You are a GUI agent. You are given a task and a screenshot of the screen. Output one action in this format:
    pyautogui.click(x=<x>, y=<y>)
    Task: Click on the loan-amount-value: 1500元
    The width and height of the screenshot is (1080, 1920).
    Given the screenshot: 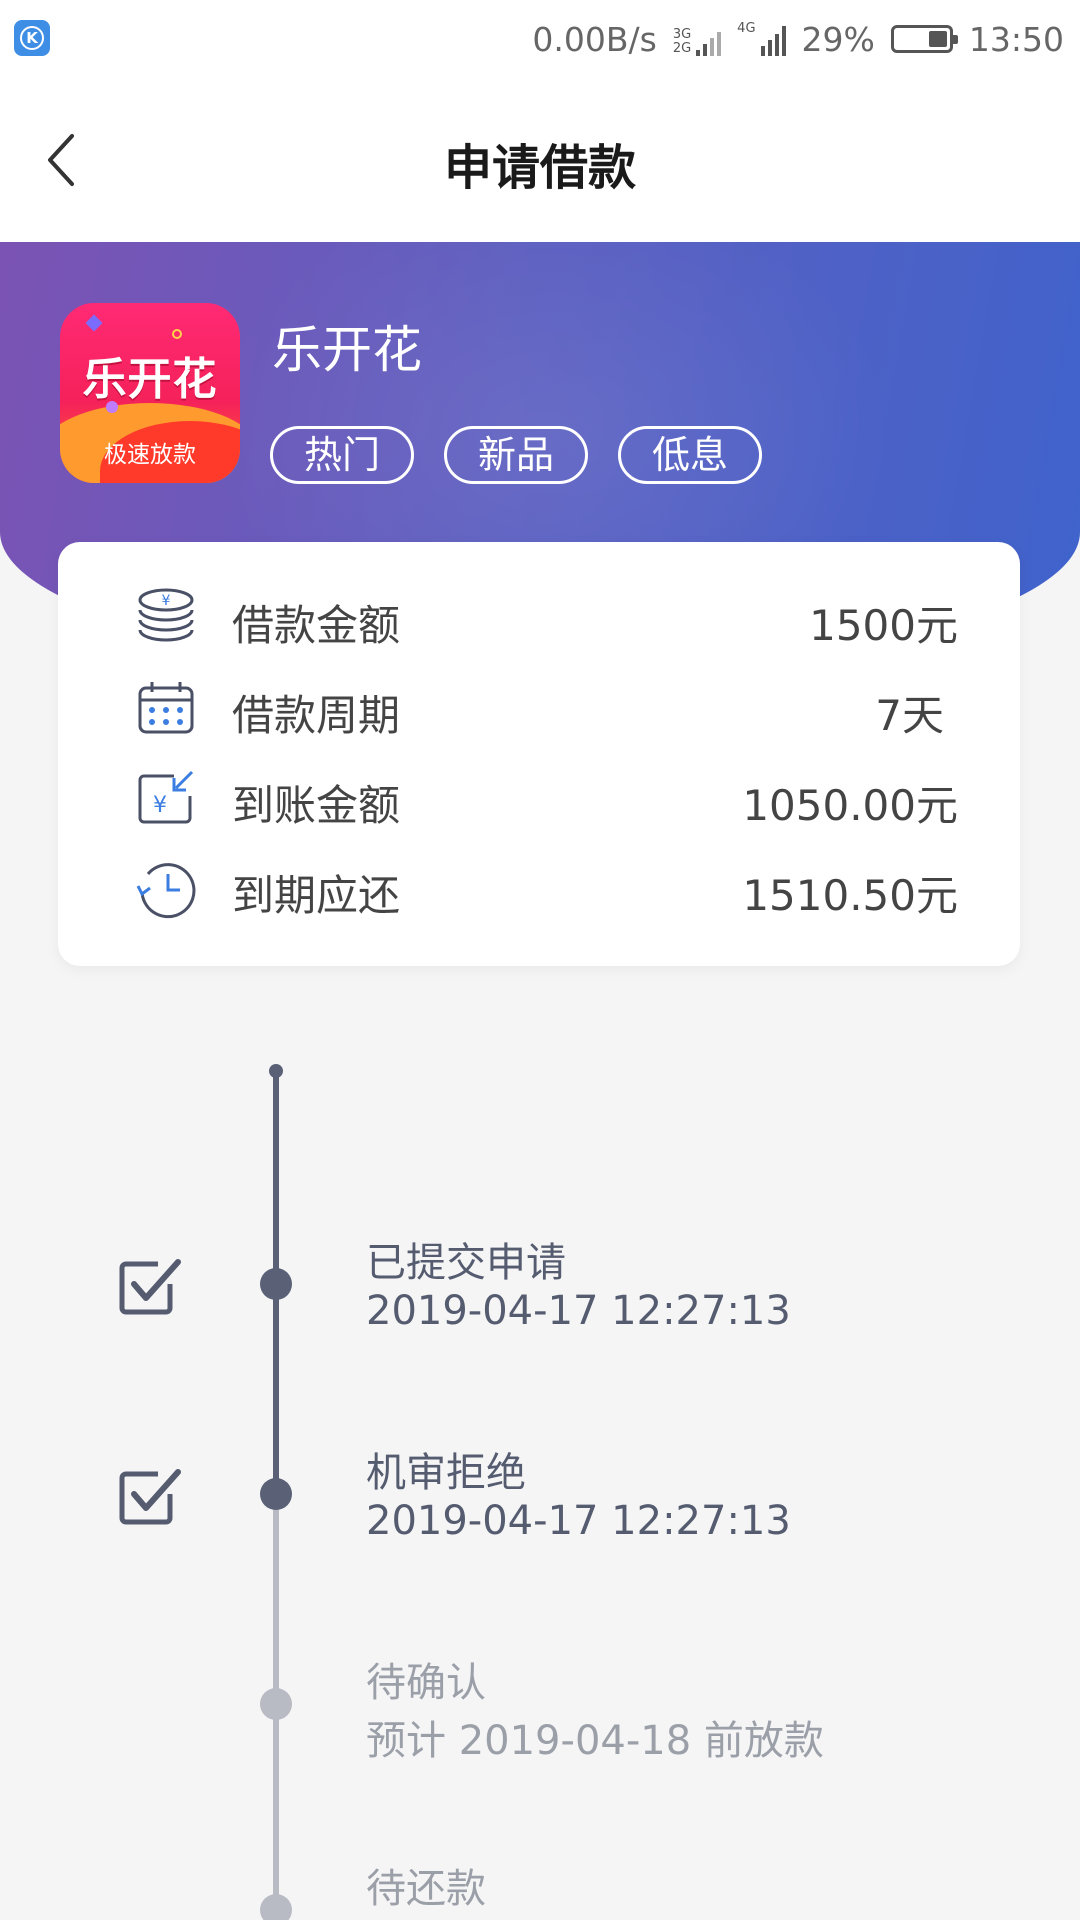 What is the action you would take?
    pyautogui.click(x=883, y=625)
    